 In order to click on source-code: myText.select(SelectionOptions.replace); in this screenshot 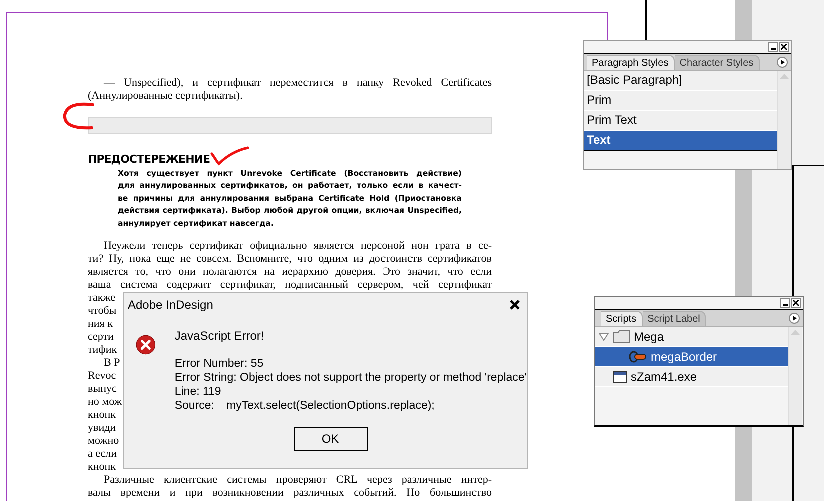, I will do `click(330, 406)`.